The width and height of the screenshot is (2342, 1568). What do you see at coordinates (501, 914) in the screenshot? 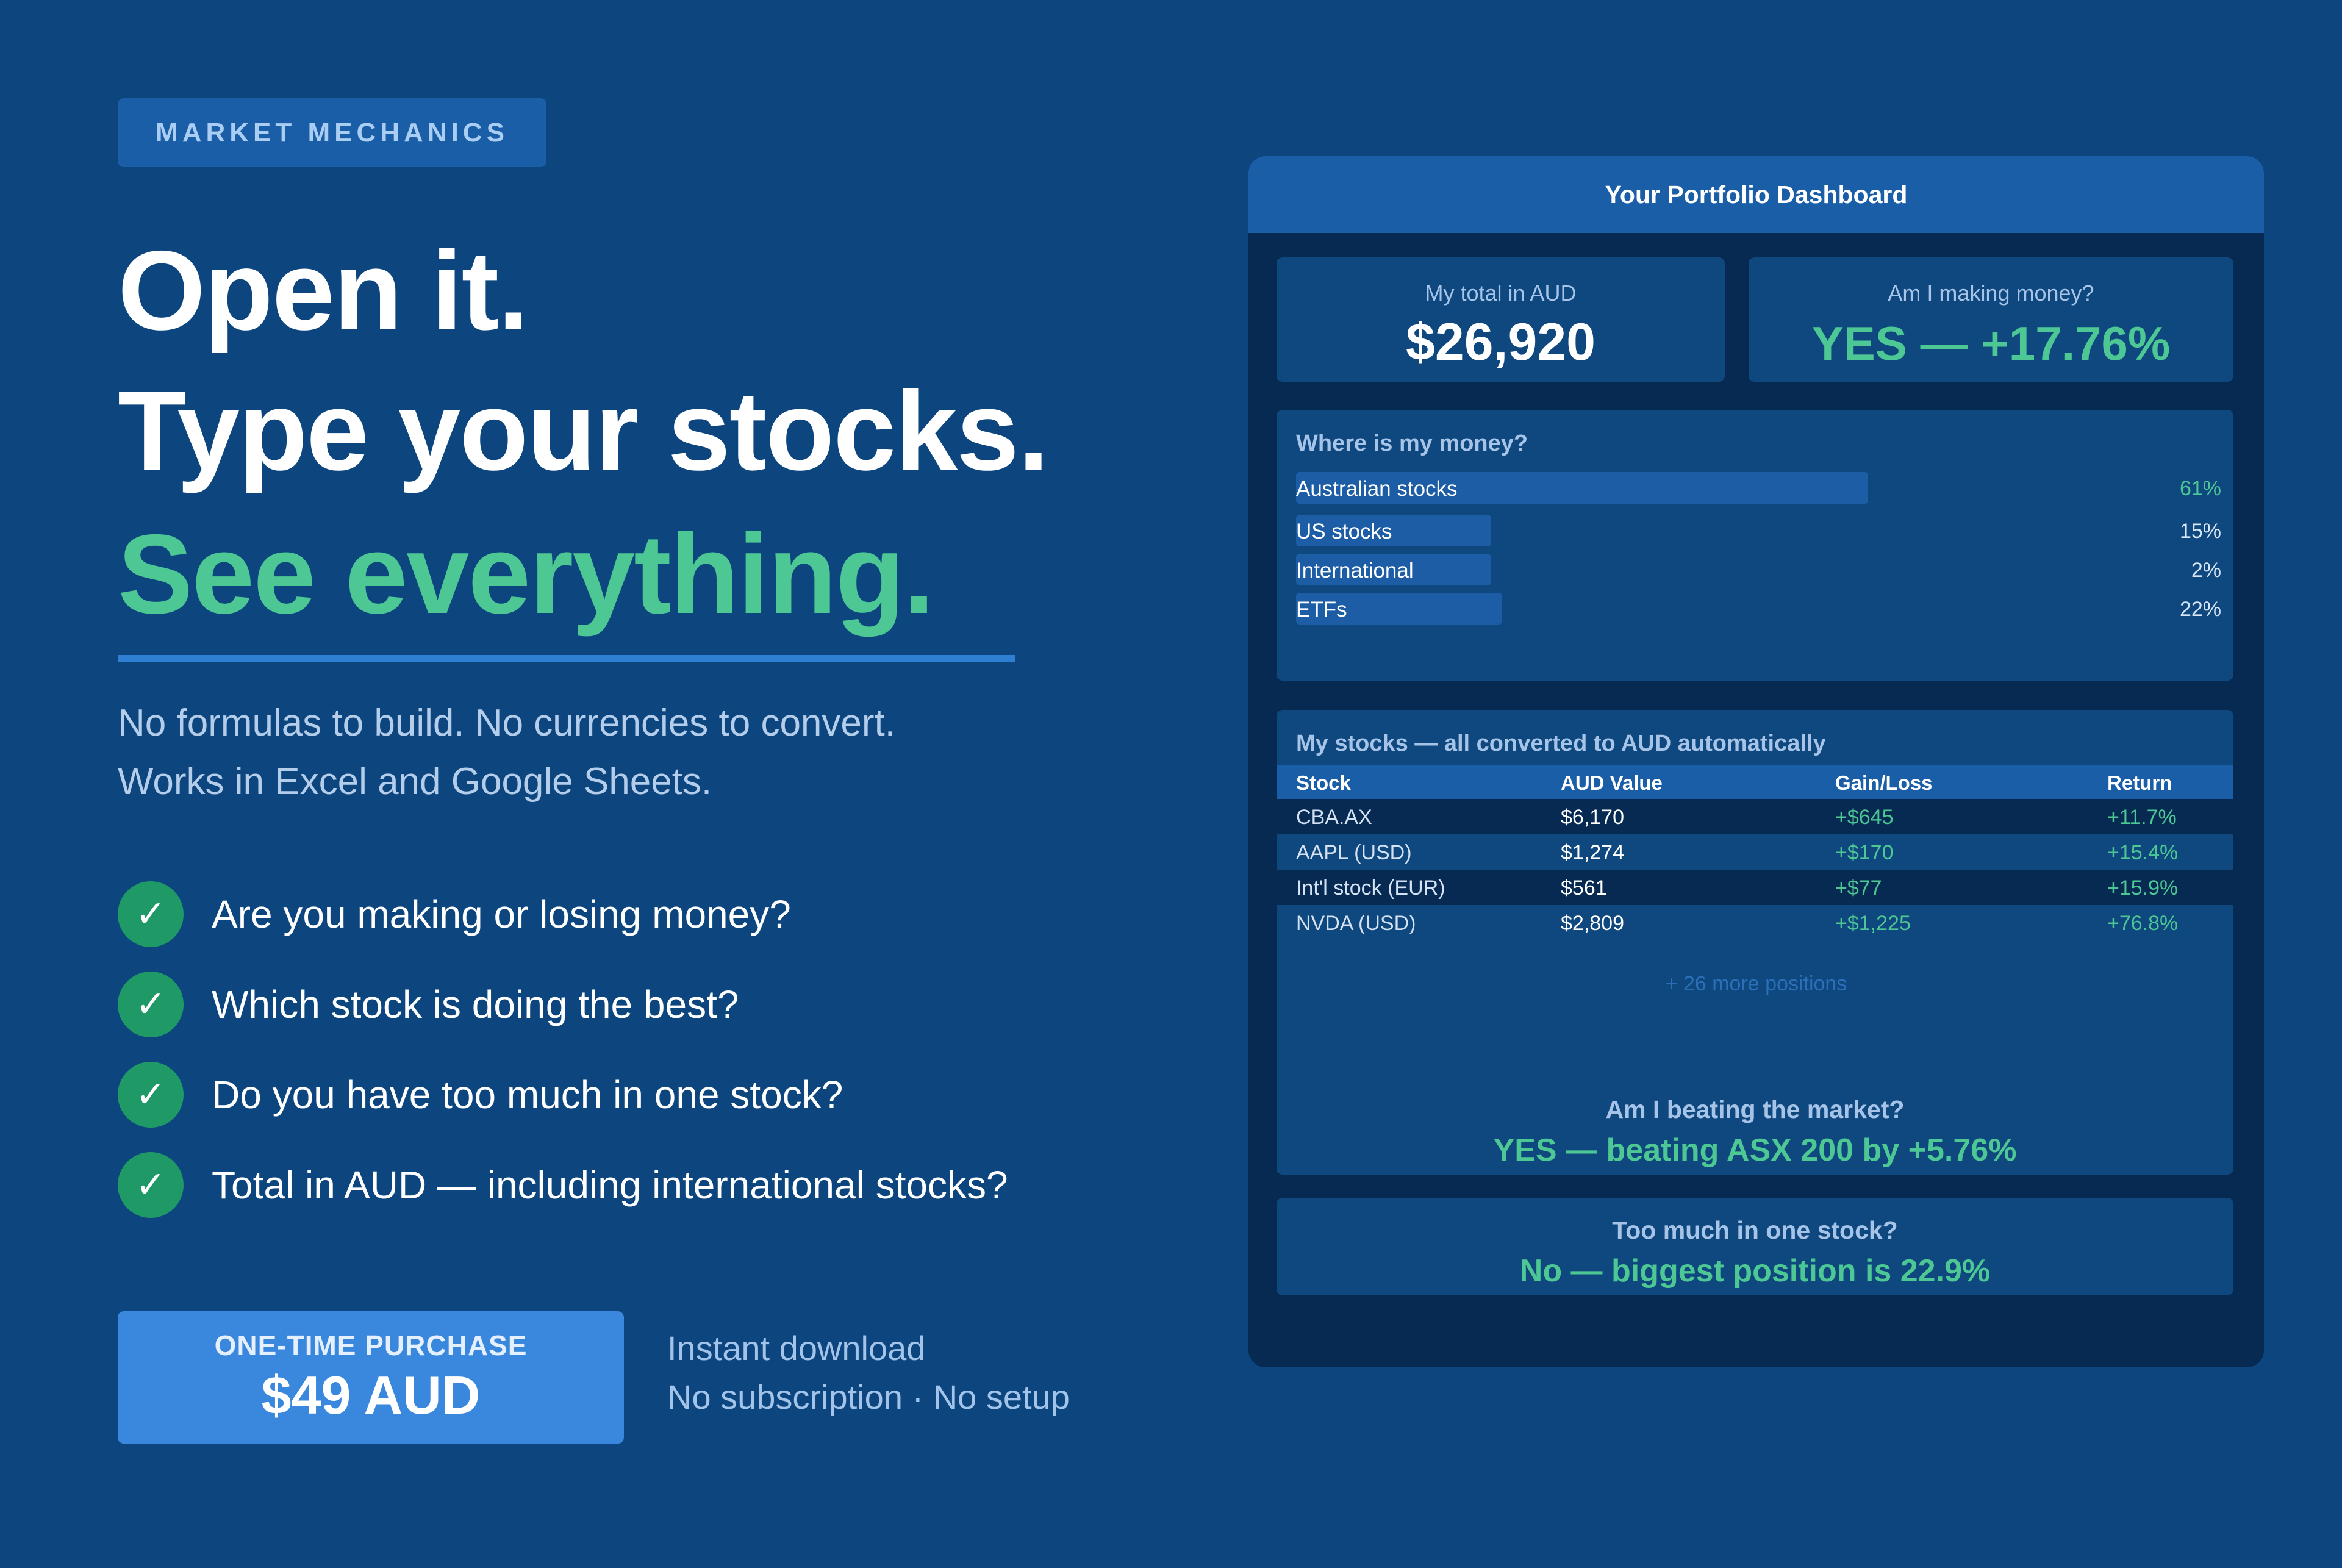
I see `checklist-item-text: Are you making or losing money?` at bounding box center [501, 914].